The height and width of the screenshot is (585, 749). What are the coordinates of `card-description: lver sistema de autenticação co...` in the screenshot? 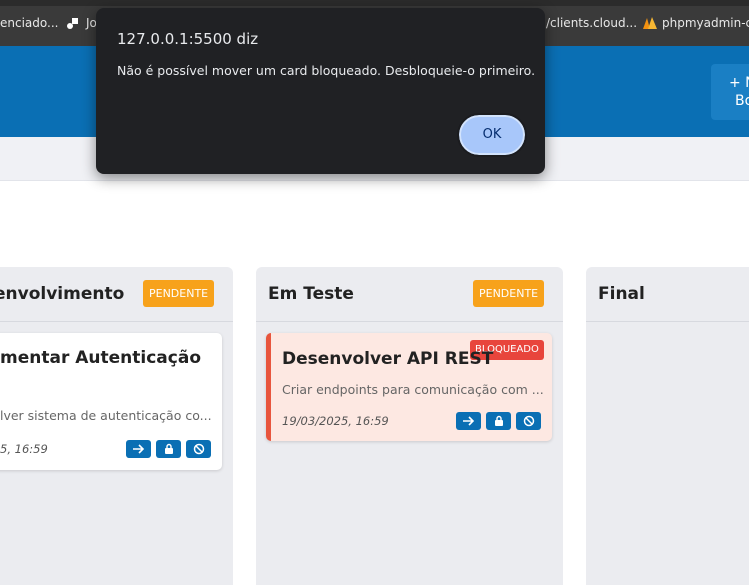 It's located at (106, 415).